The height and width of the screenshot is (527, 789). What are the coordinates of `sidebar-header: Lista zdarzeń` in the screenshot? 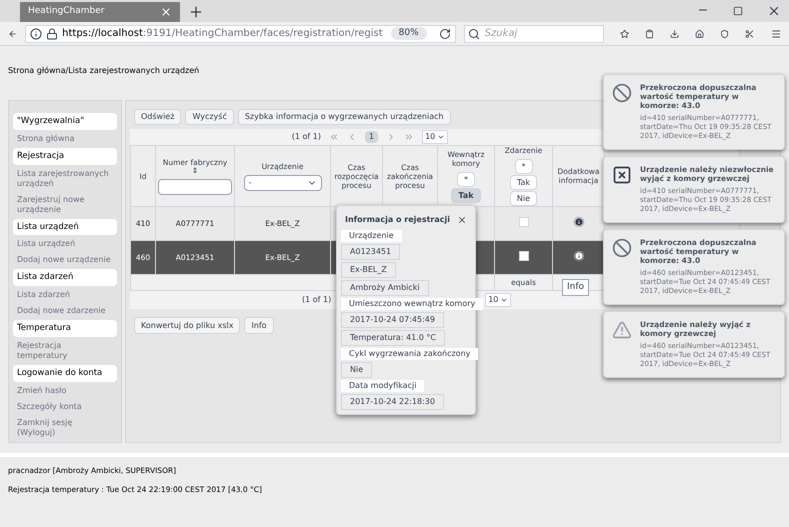 It's located at (65, 277).